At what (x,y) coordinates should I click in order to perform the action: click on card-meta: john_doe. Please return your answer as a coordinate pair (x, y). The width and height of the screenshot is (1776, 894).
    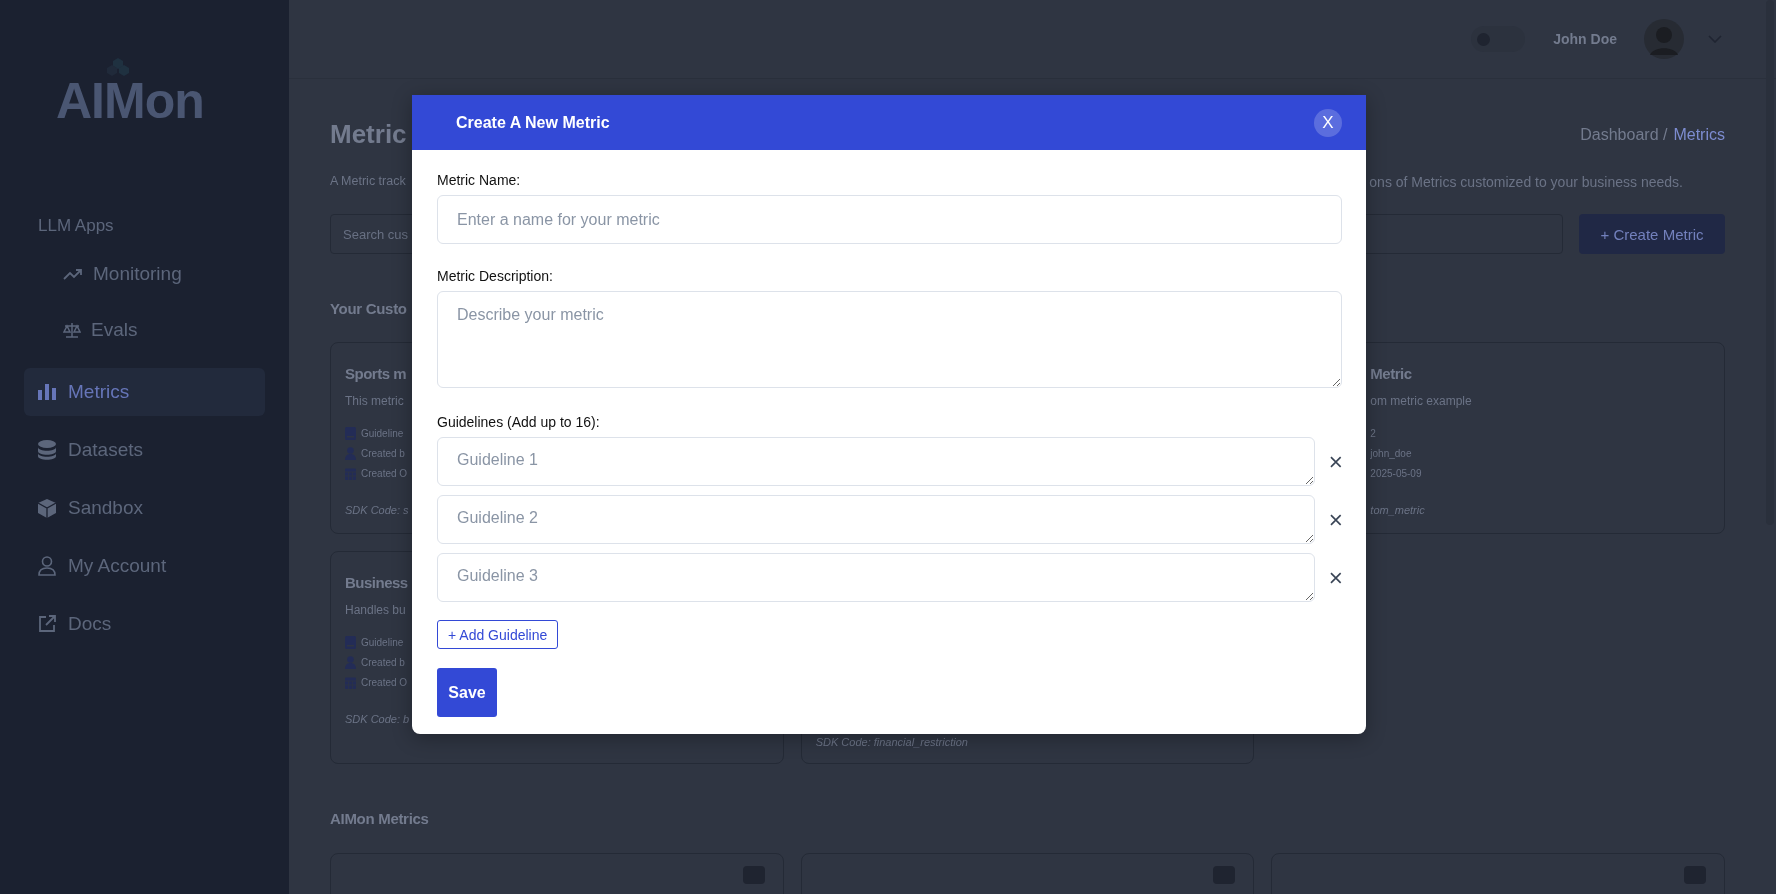
    Looking at the image, I should click on (1391, 453).